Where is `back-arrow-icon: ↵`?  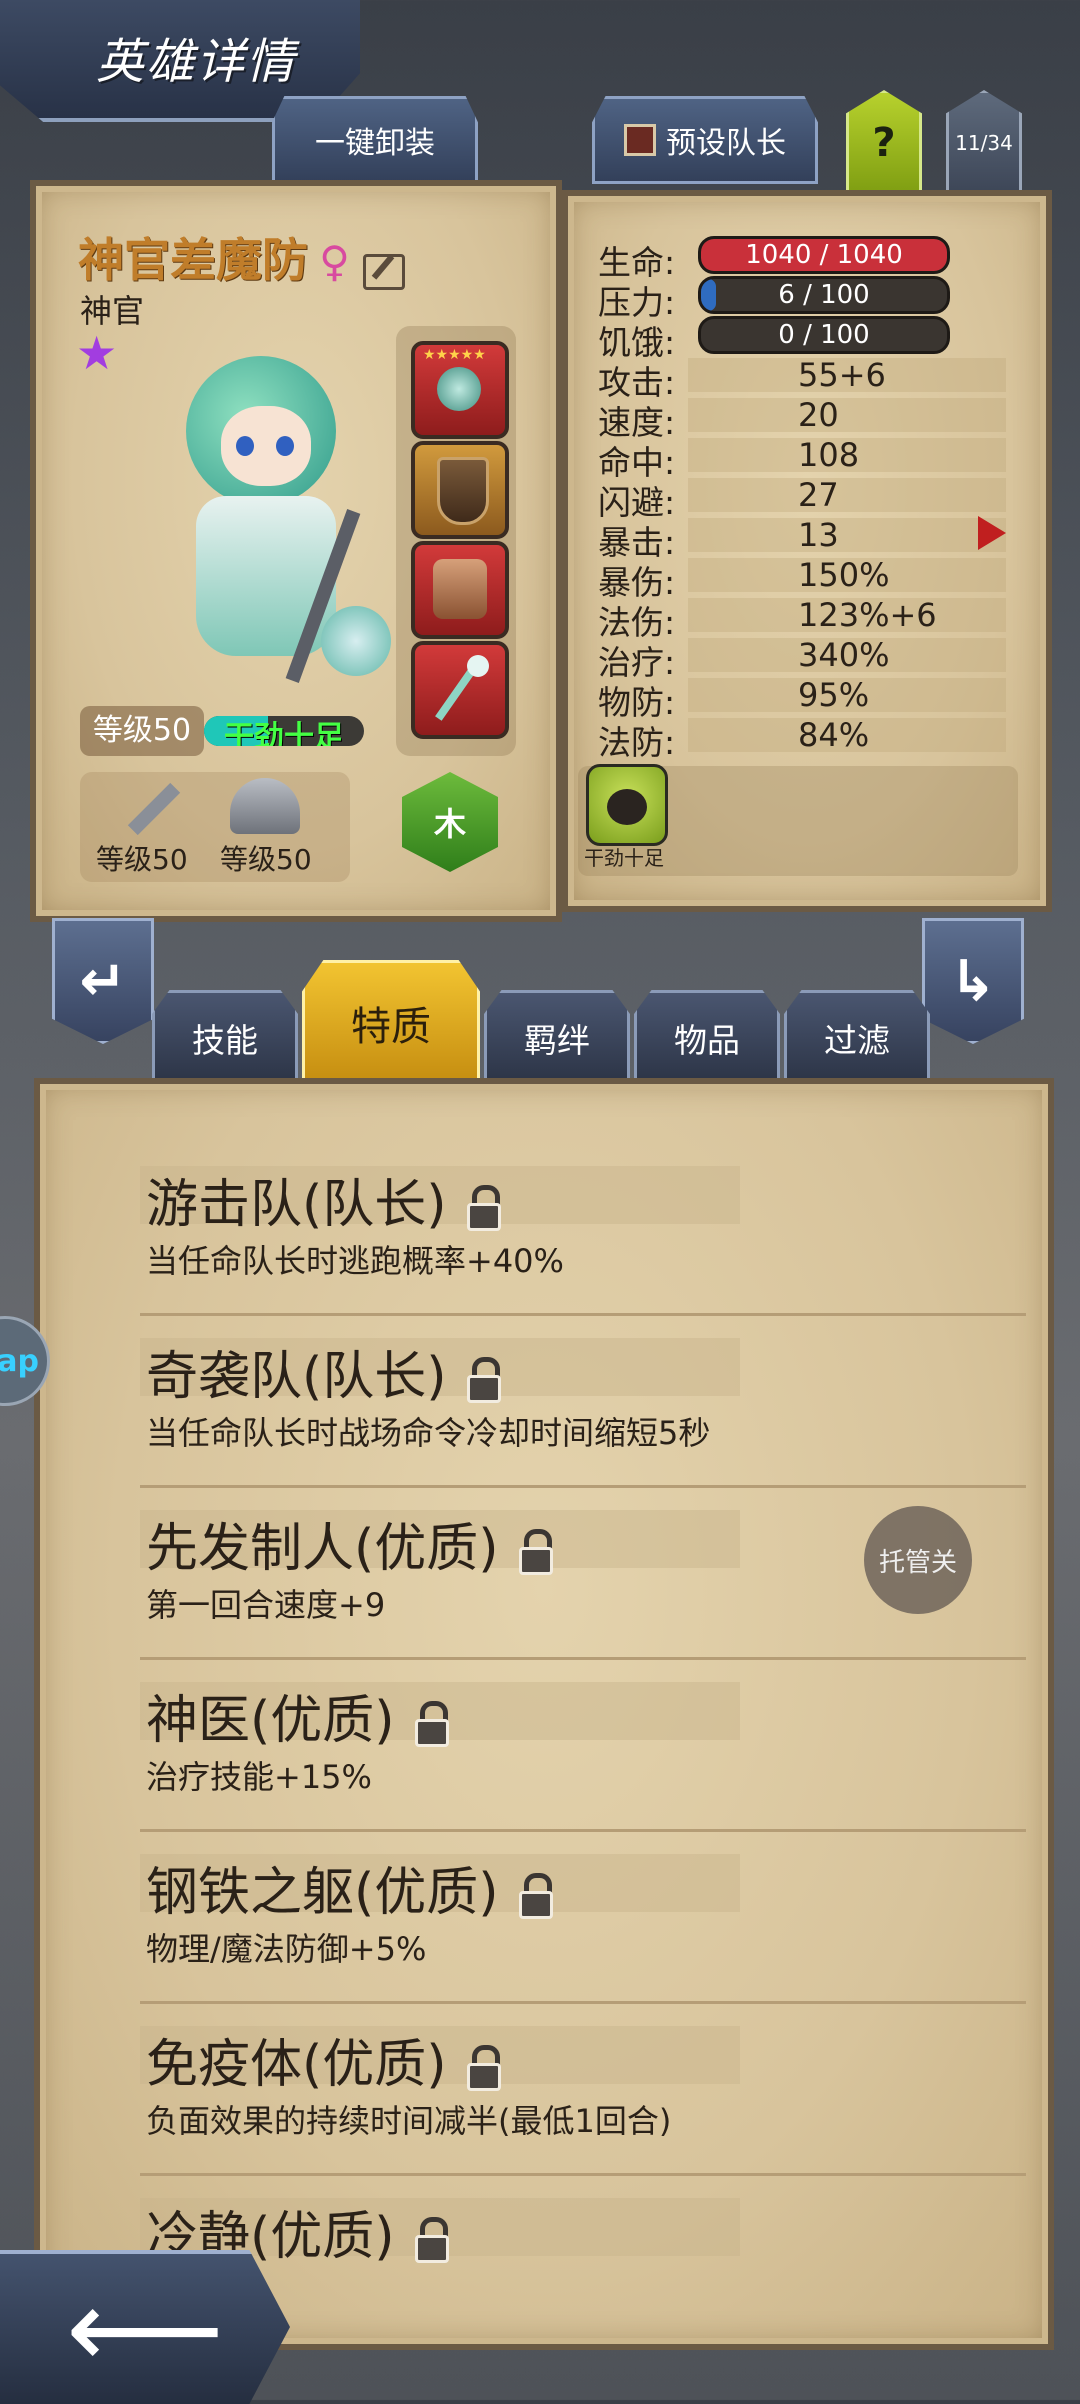 back-arrow-icon: ↵ is located at coordinates (103, 981).